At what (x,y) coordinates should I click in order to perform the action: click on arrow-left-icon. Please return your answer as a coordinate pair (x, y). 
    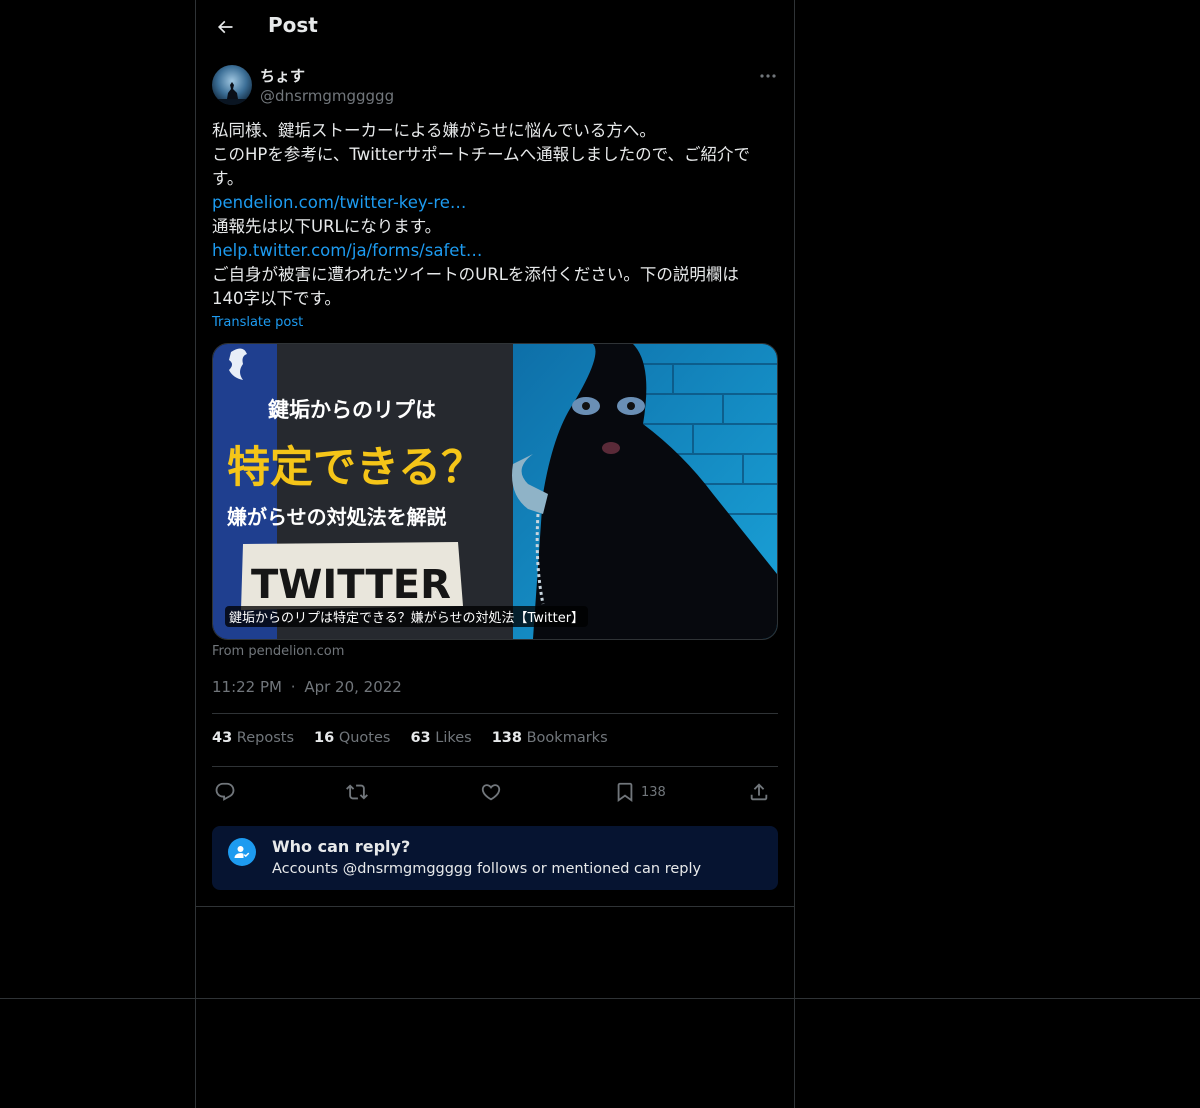
    Looking at the image, I should click on (225, 27).